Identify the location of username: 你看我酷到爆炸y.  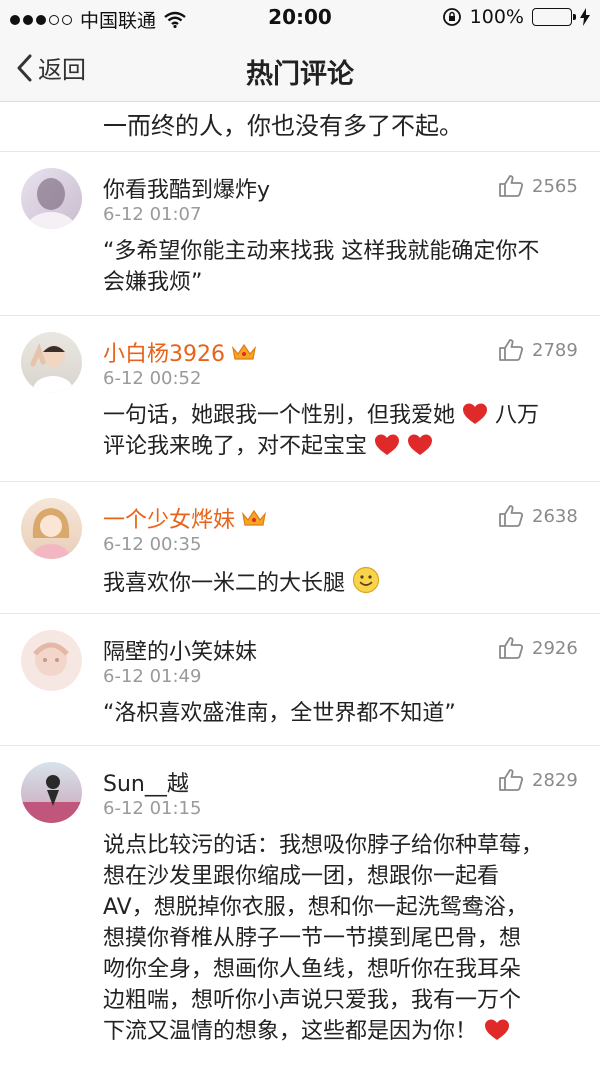
(186, 188).